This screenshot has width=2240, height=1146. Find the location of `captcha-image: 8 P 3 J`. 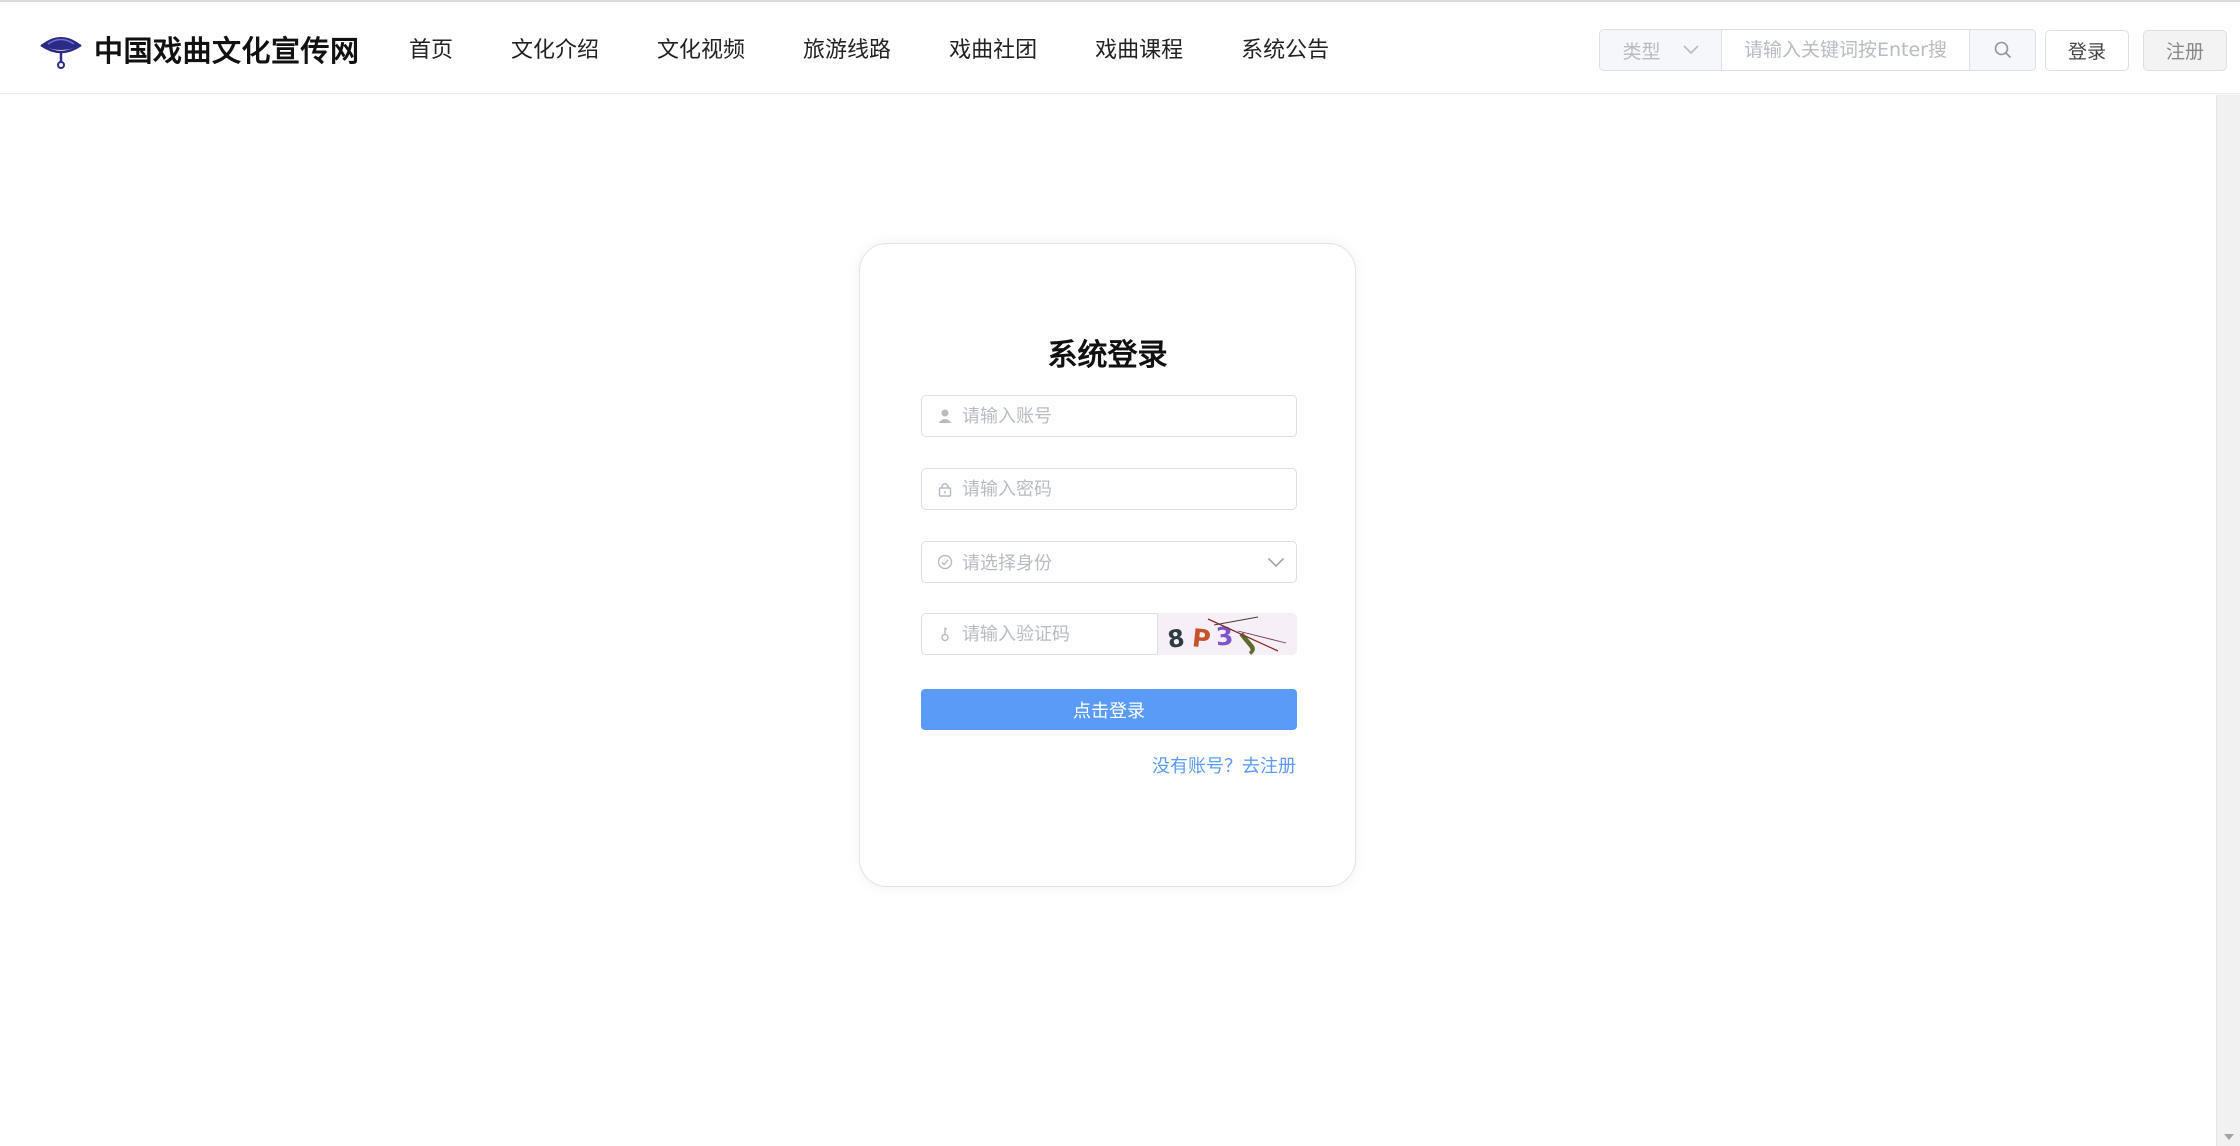

captcha-image: 8 P 3 J is located at coordinates (1227, 634).